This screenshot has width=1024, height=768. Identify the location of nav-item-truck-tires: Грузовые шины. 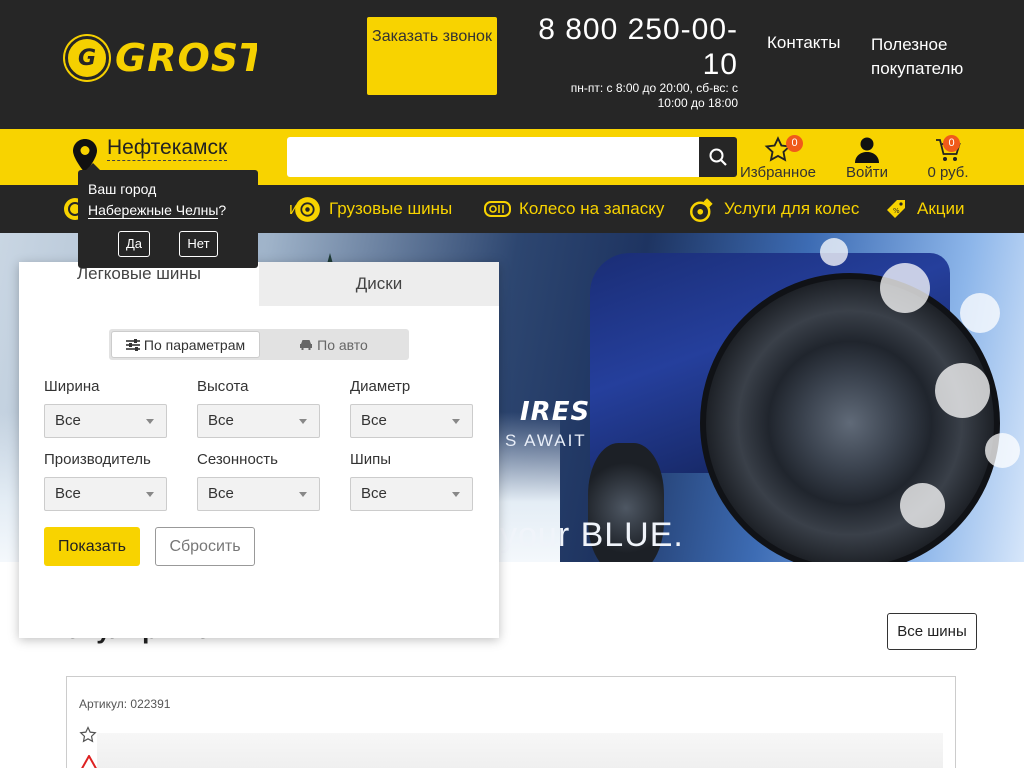
(373, 209).